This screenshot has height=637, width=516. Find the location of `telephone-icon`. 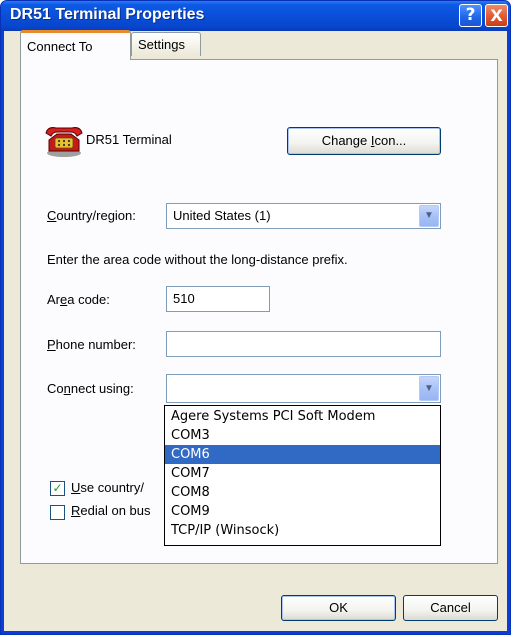

telephone-icon is located at coordinates (64, 142).